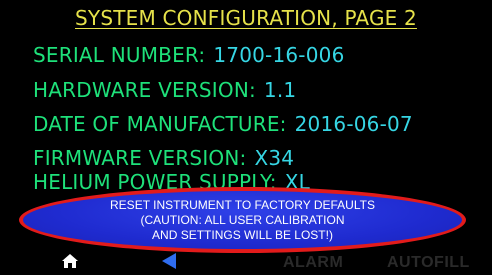 Image resolution: width=492 pixels, height=275 pixels. Describe the element at coordinates (160, 124) in the screenshot. I see `manufacture-date-label: DATE OF MANUFACTURE:` at that location.